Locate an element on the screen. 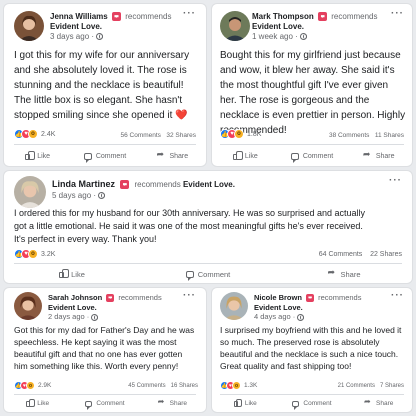 Image resolution: width=416 pixels, height=416 pixels. share-count: 32 Shares is located at coordinates (181, 135).